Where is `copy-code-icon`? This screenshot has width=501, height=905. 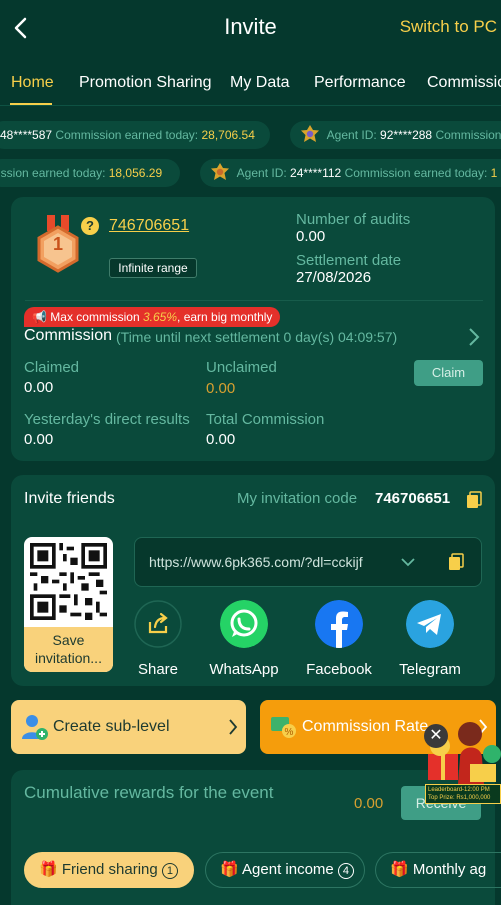 copy-code-icon is located at coordinates (474, 500).